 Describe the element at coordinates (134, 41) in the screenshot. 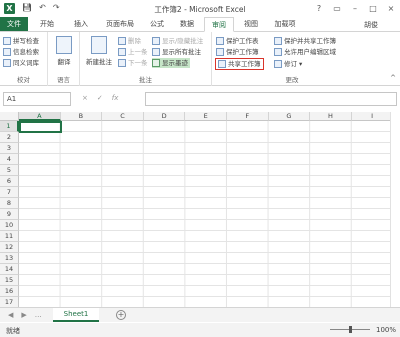

I see `delete-comment-label: 删除` at that location.